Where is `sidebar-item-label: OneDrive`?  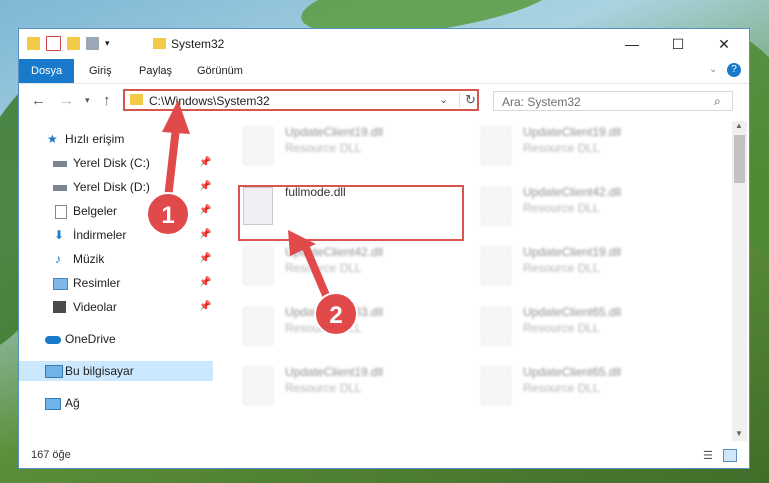 sidebar-item-label: OneDrive is located at coordinates (90, 339).